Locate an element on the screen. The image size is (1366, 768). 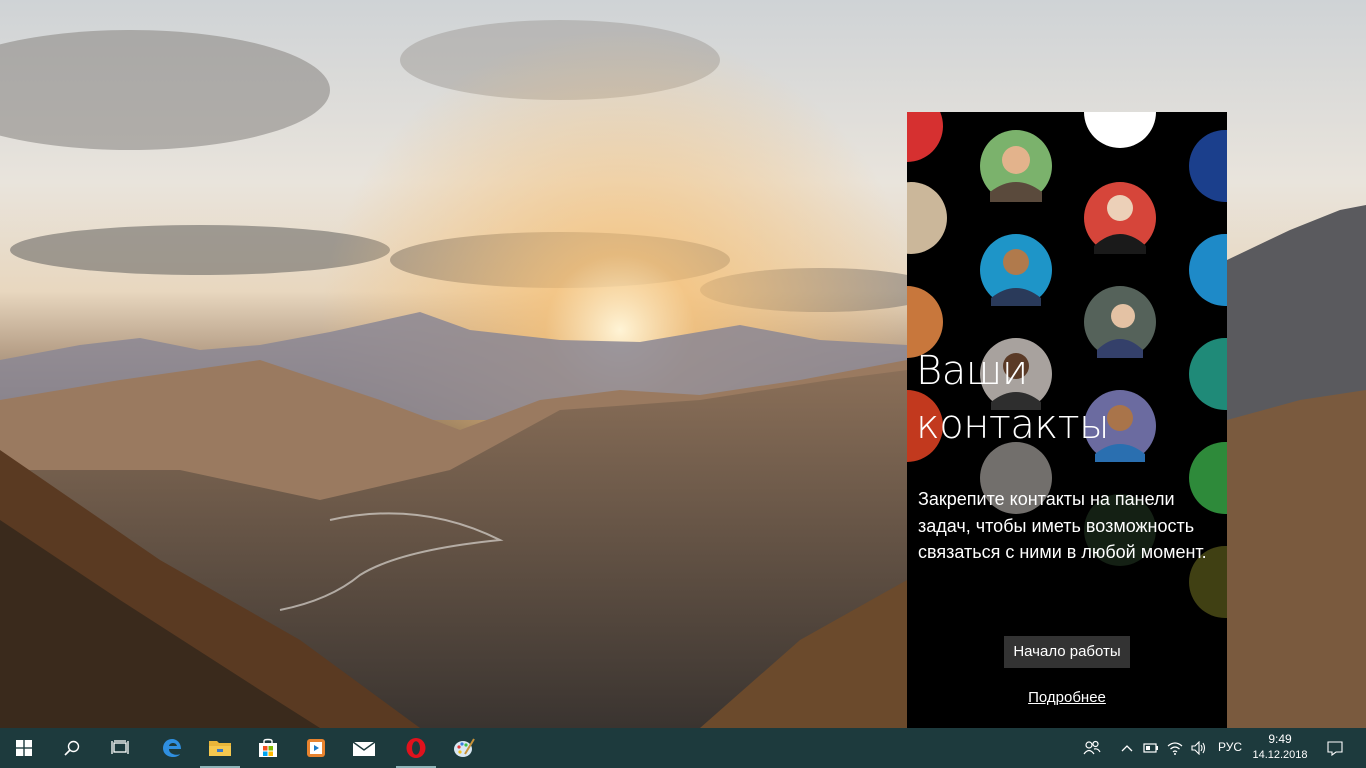
speaker-icon is located at coordinates (1198, 748).